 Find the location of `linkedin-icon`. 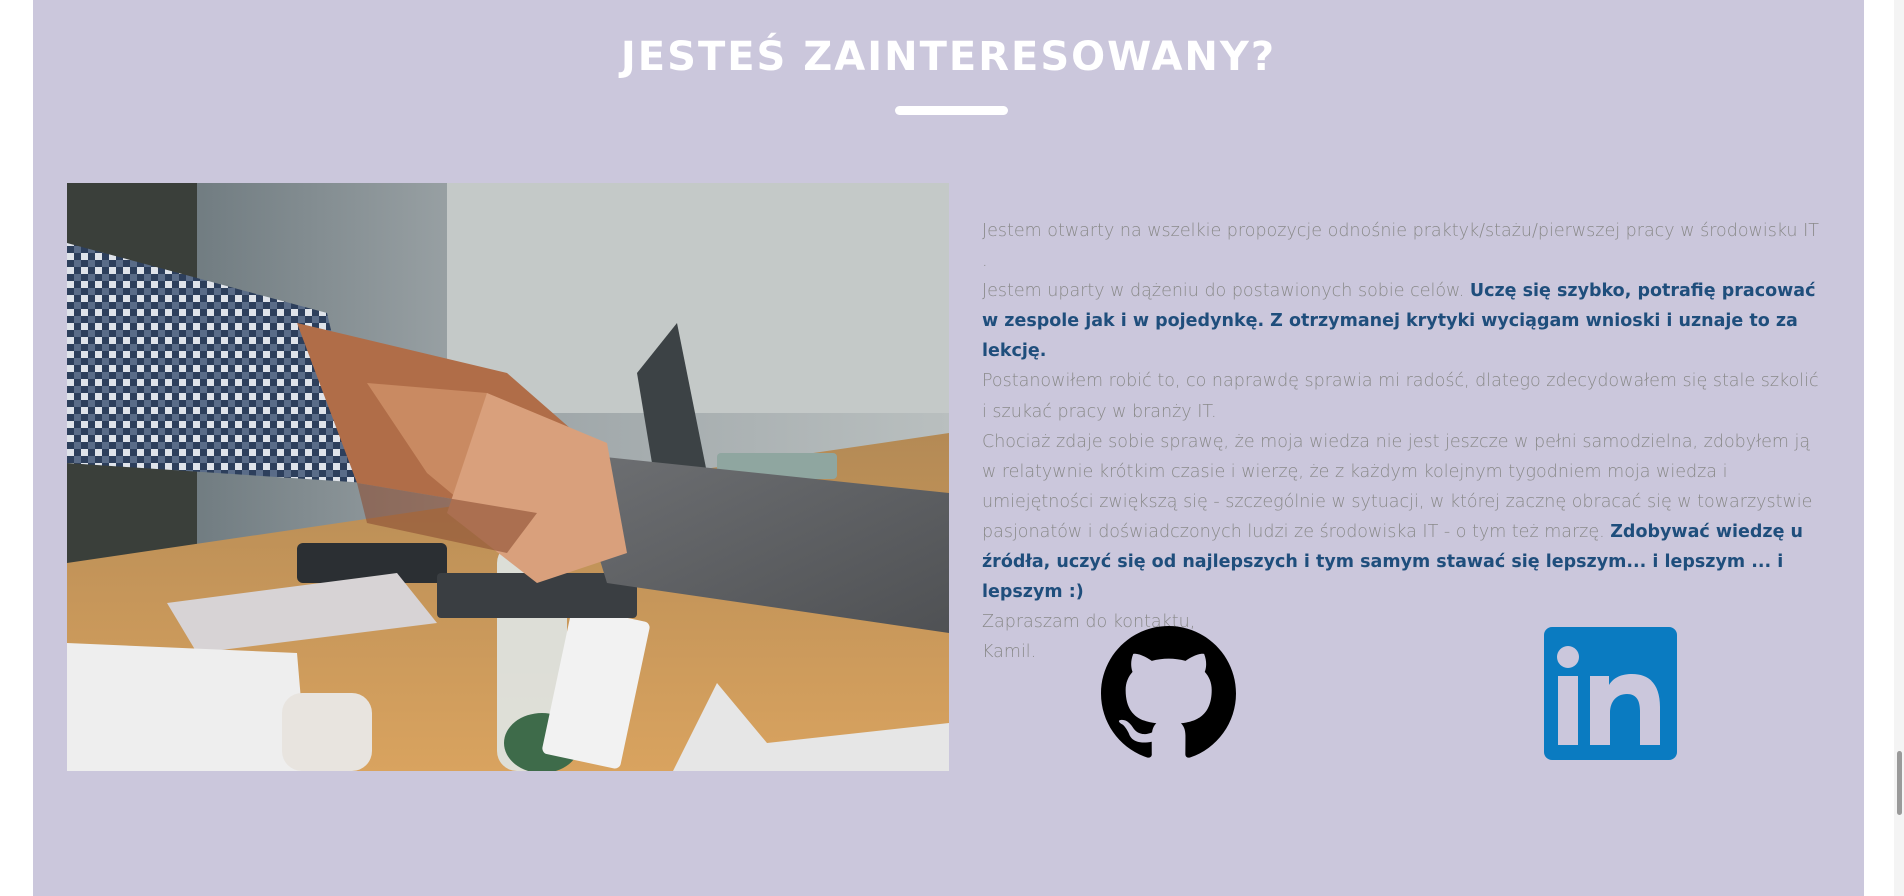

linkedin-icon is located at coordinates (1610, 693).